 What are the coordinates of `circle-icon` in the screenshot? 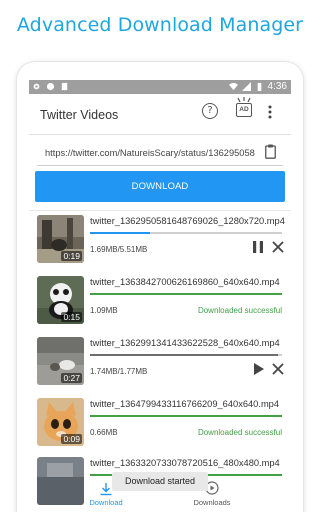 It's located at (50, 86).